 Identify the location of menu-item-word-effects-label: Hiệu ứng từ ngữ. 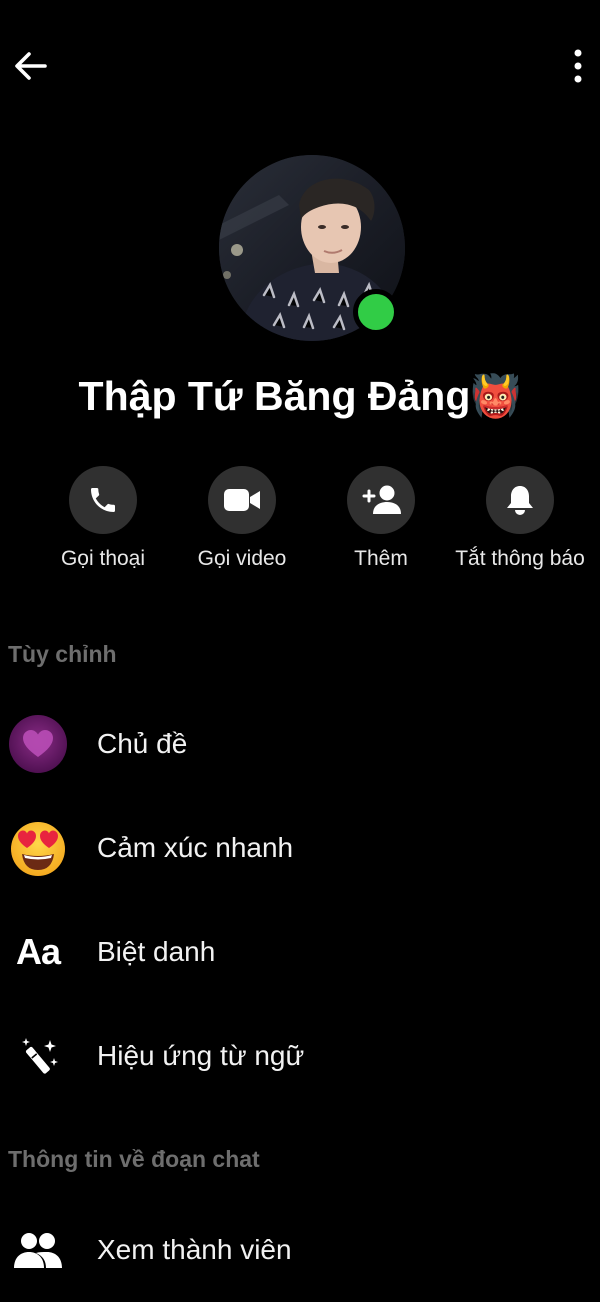
(201, 1055).